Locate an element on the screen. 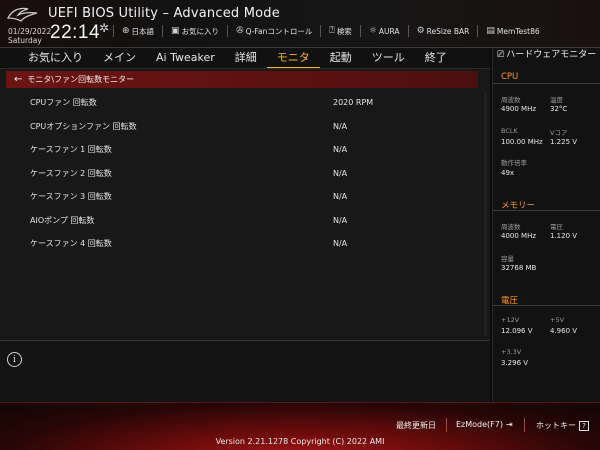 The width and height of the screenshot is (600, 450). breadcrumb-text: モニタ\ファン回転数モニター is located at coordinates (81, 79).